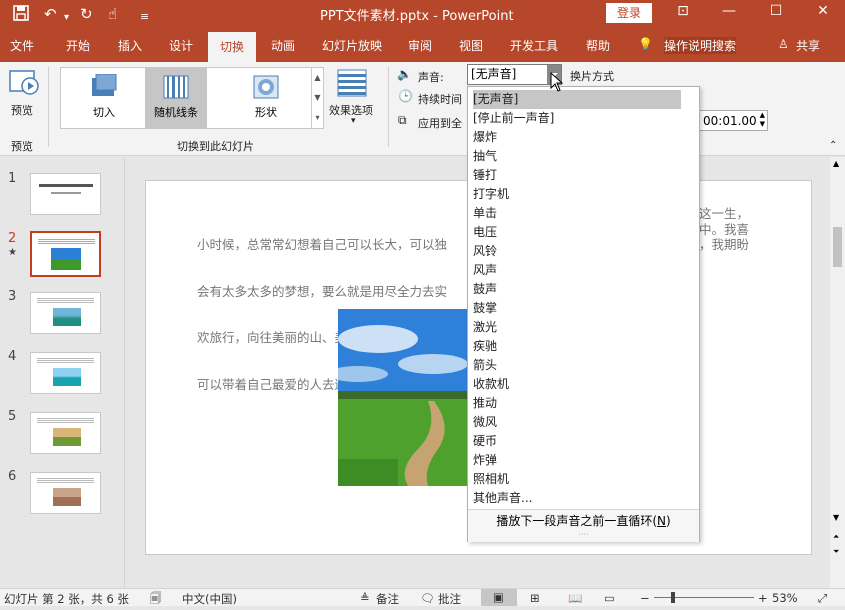 This screenshot has height=610, width=845. Describe the element at coordinates (785, 598) in the screenshot. I see `zoom-level: 53%` at that location.